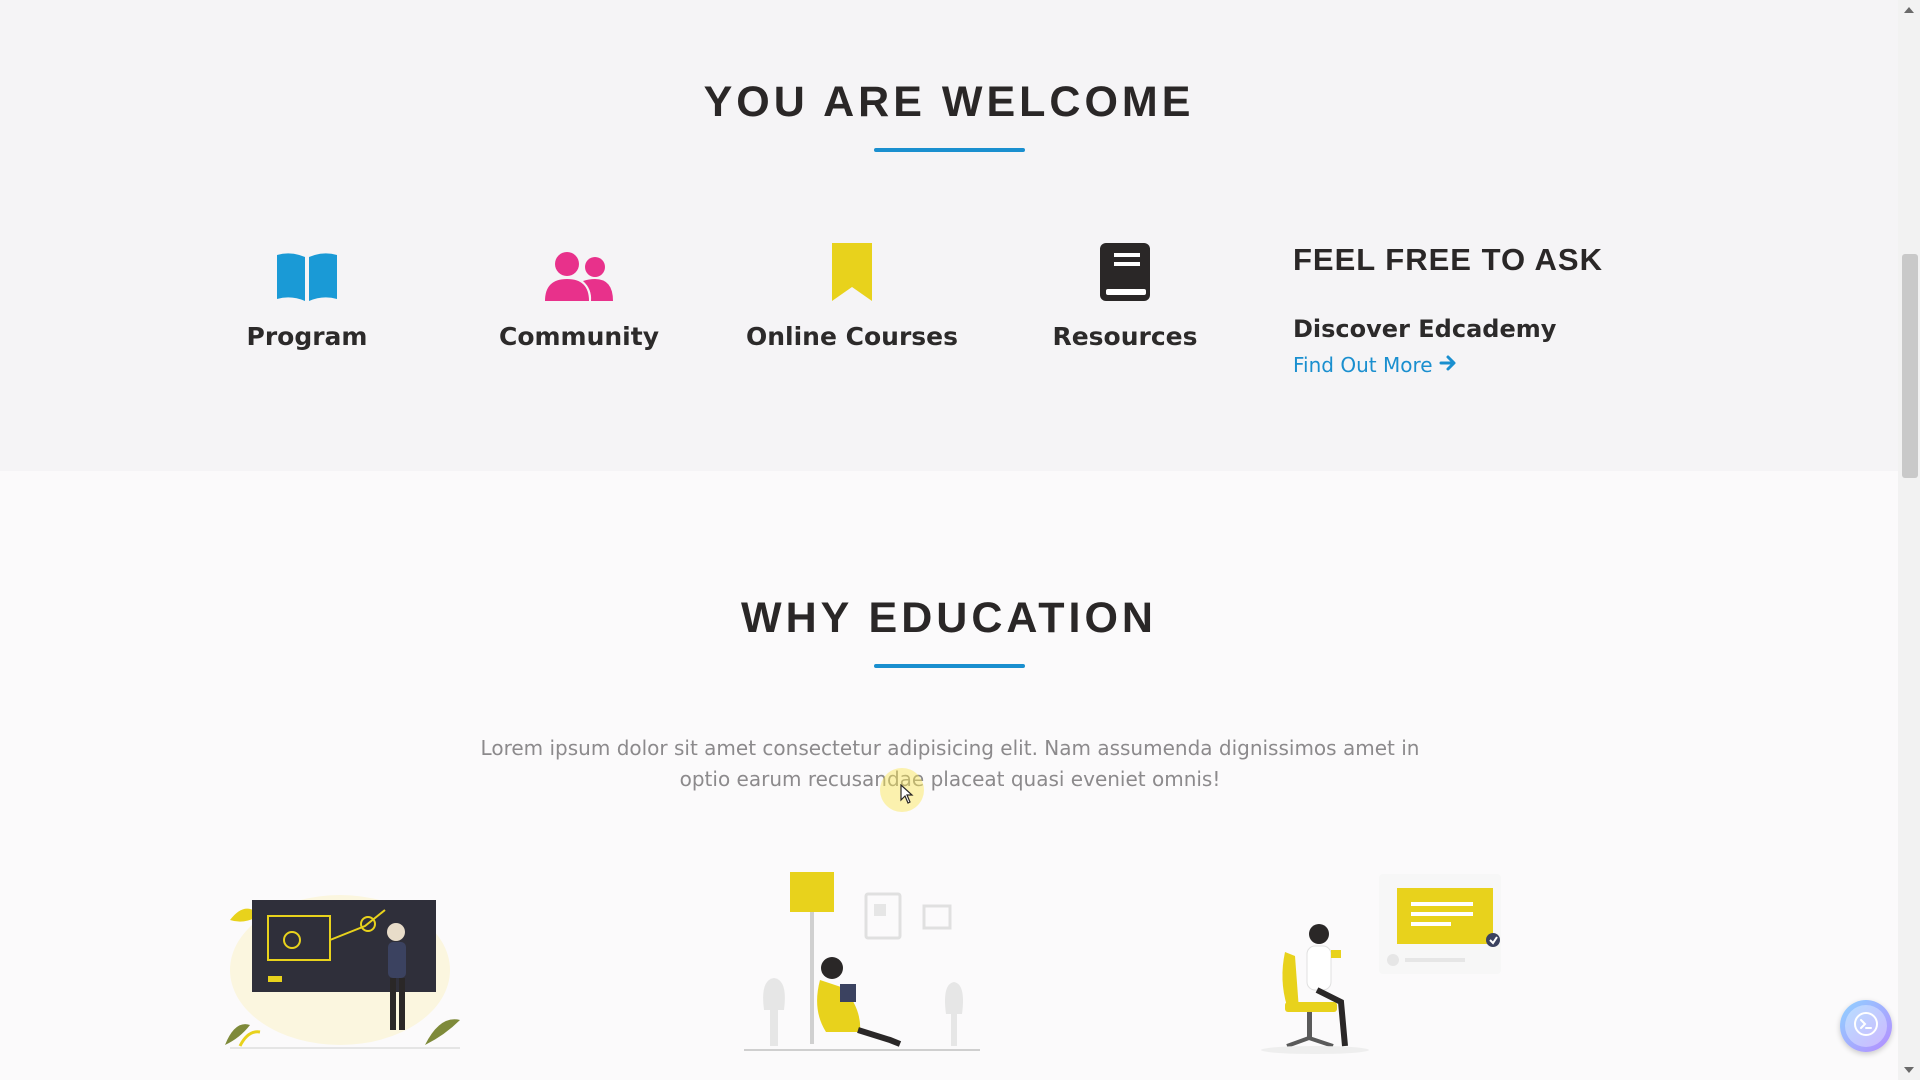 The image size is (1920, 1080). What do you see at coordinates (949, 666) in the screenshot?
I see `why-education-title-underline` at bounding box center [949, 666].